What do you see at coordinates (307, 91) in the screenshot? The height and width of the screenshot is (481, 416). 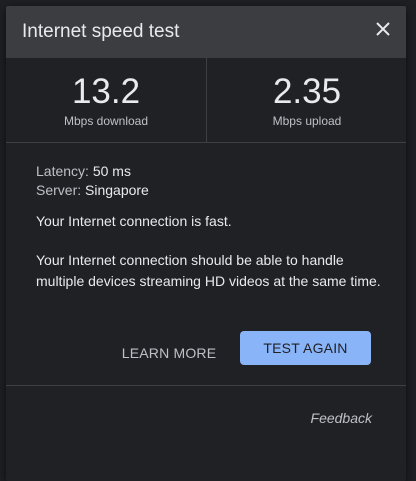 I see `upload-value: 2.35` at bounding box center [307, 91].